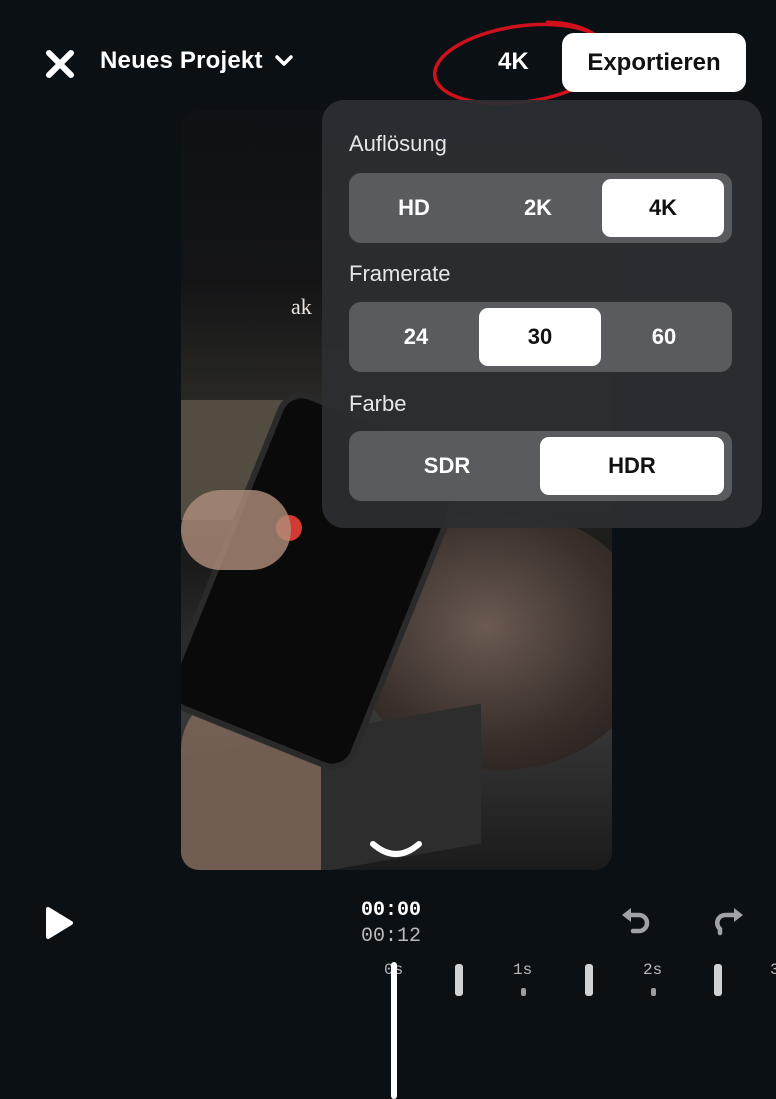  What do you see at coordinates (654, 62) in the screenshot?
I see `export-button: Exportieren` at bounding box center [654, 62].